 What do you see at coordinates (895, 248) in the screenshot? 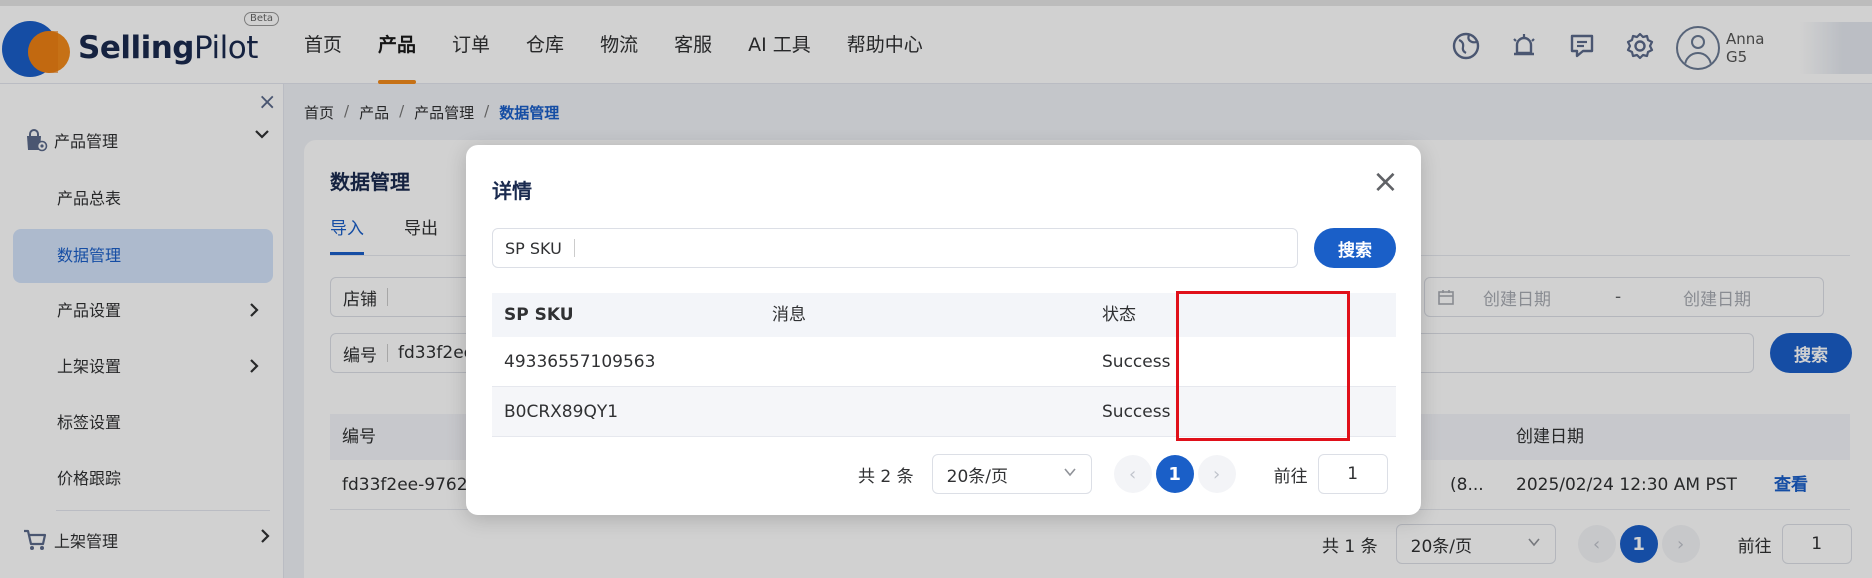
I see `sku-search-input: SP SKU` at bounding box center [895, 248].